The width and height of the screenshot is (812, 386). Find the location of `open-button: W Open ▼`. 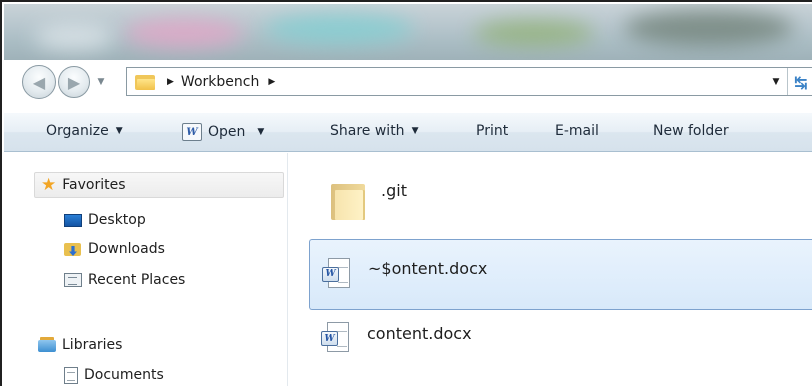

open-button: W Open ▼ is located at coordinates (223, 132).